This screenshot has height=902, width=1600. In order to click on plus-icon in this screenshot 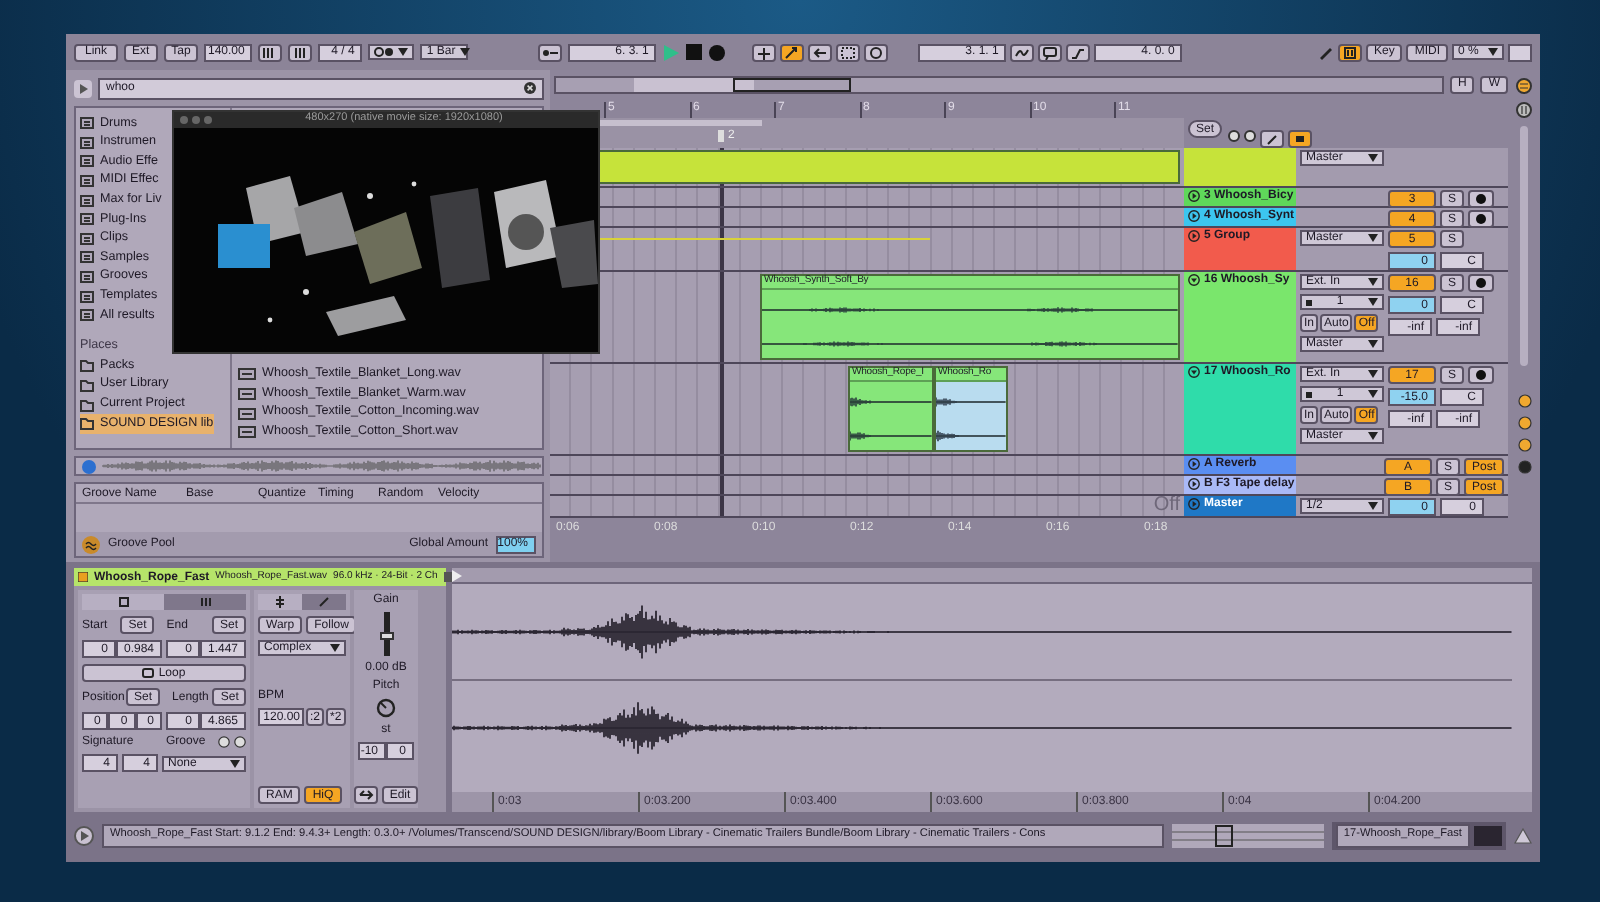, I will do `click(764, 52)`.